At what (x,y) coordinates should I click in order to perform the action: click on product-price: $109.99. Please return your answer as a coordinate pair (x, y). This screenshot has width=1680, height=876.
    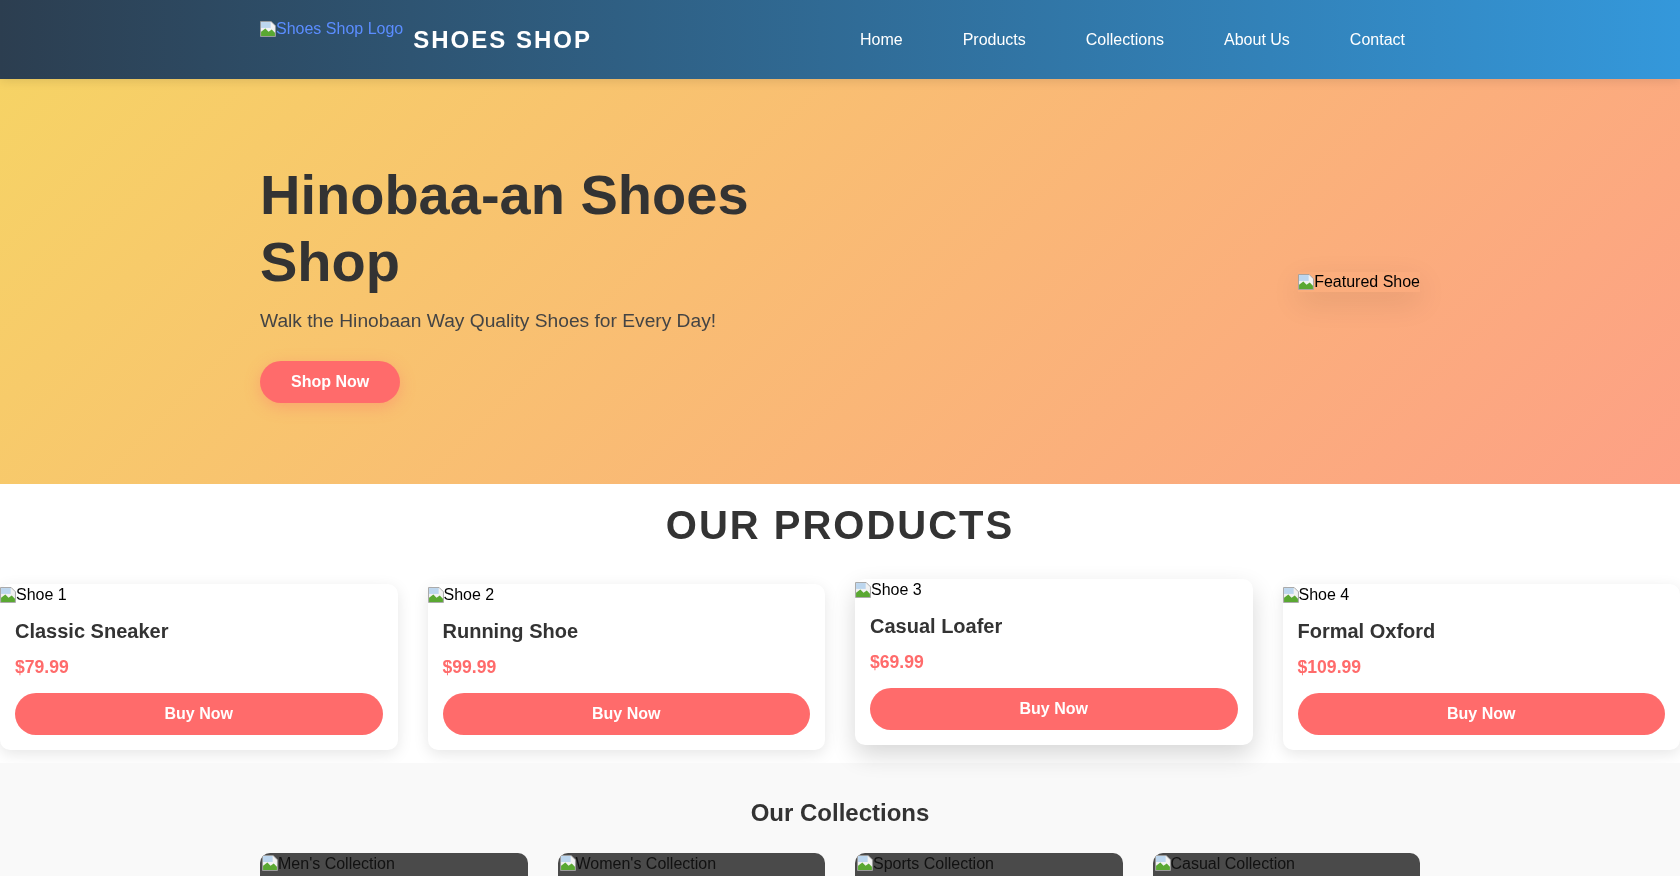
    Looking at the image, I should click on (1330, 667).